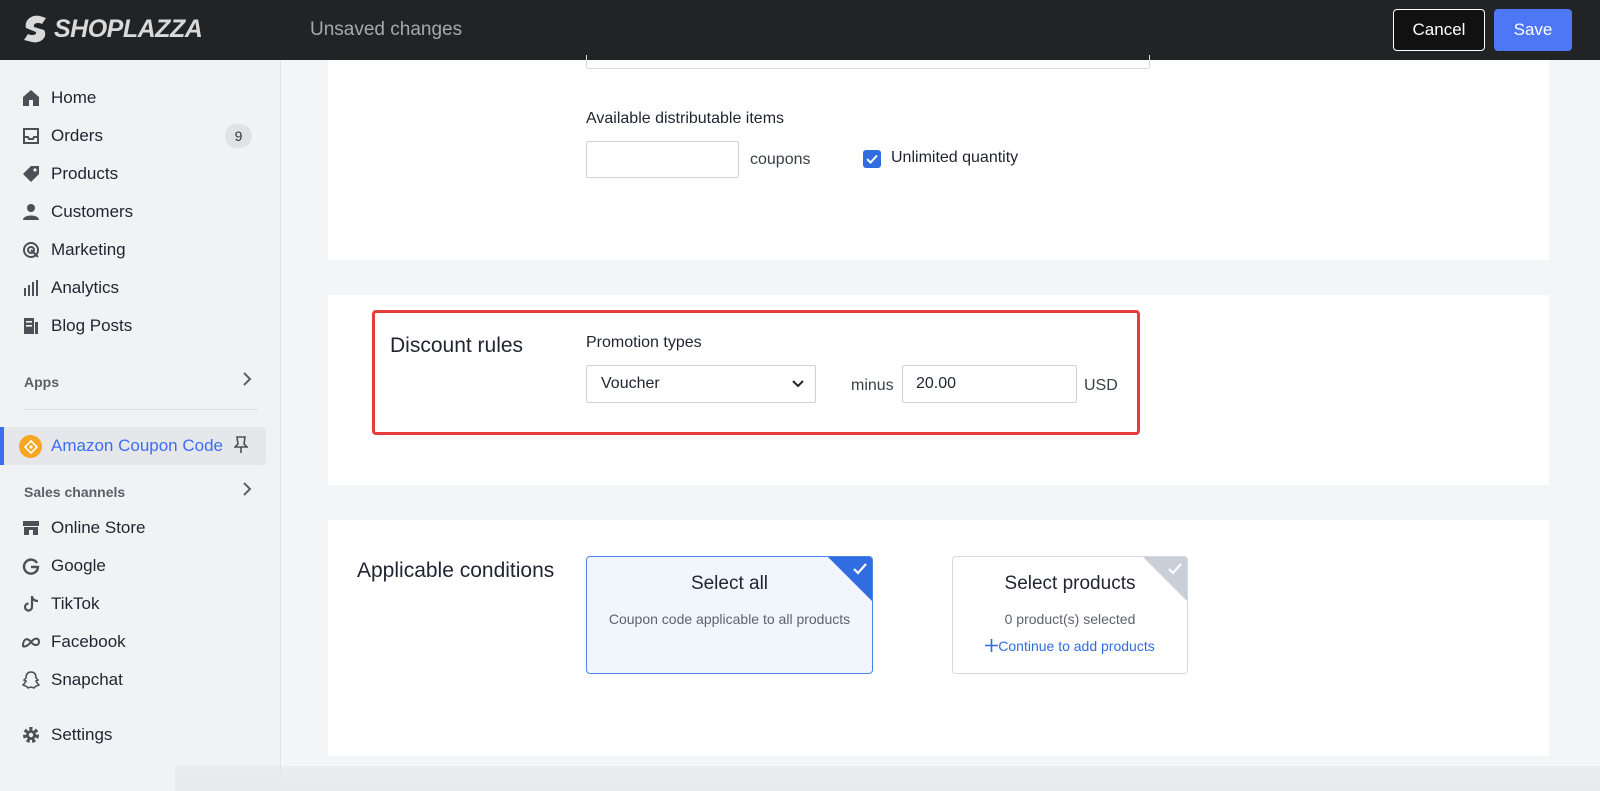 The width and height of the screenshot is (1600, 791). I want to click on bar-chart-icon, so click(31, 288).